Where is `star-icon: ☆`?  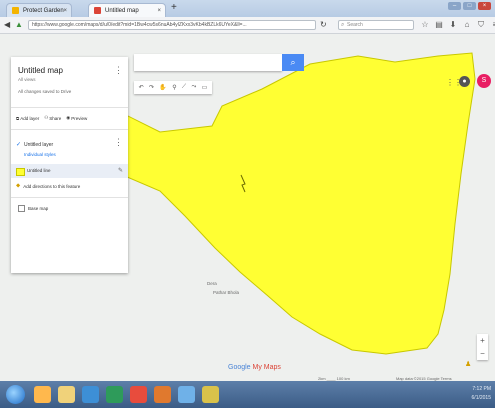 star-icon: ☆ is located at coordinates (425, 25).